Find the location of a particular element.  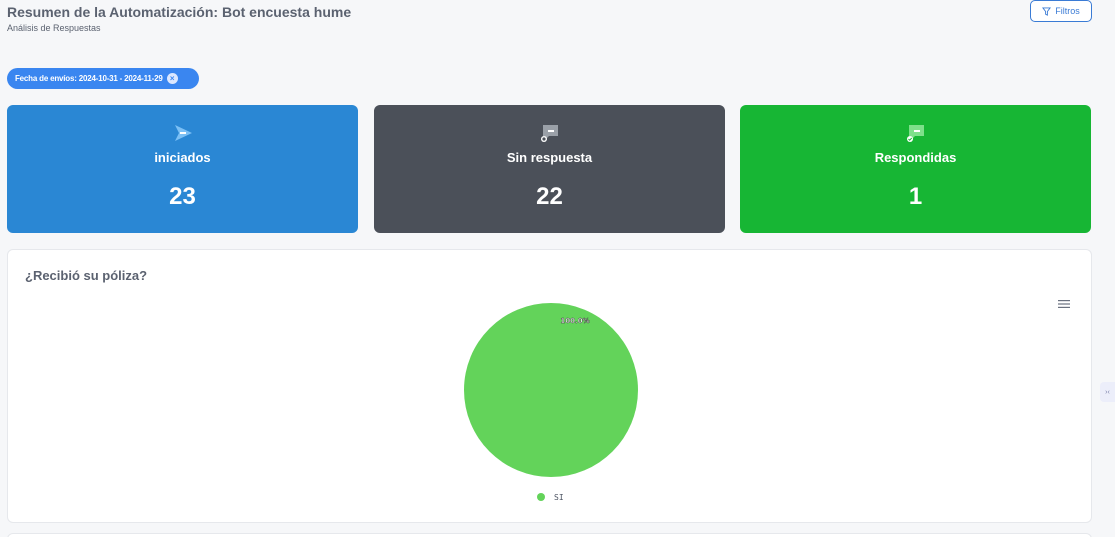

pie-data-label: 100.0% is located at coordinates (574, 321).